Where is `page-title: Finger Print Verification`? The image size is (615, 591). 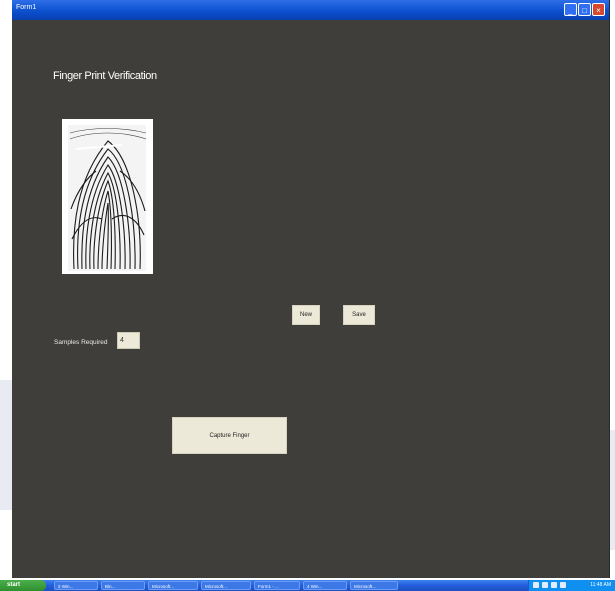
page-title: Finger Print Verification is located at coordinates (105, 76).